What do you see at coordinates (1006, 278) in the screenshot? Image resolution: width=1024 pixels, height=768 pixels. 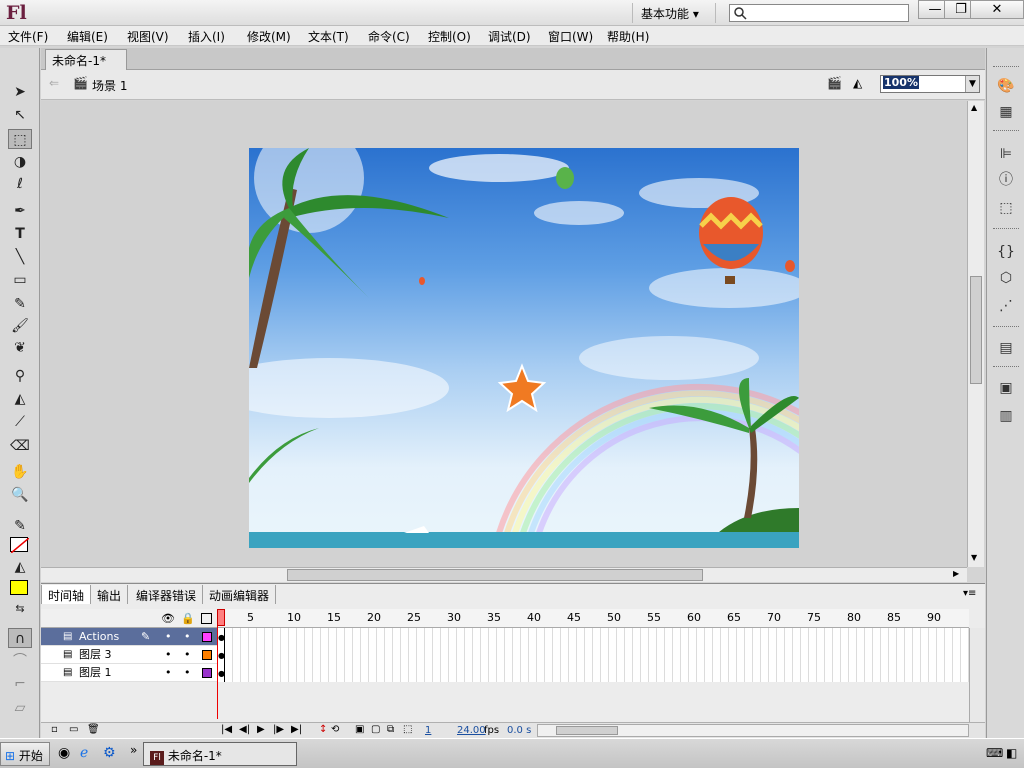 I see `components-icon: ⬡` at bounding box center [1006, 278].